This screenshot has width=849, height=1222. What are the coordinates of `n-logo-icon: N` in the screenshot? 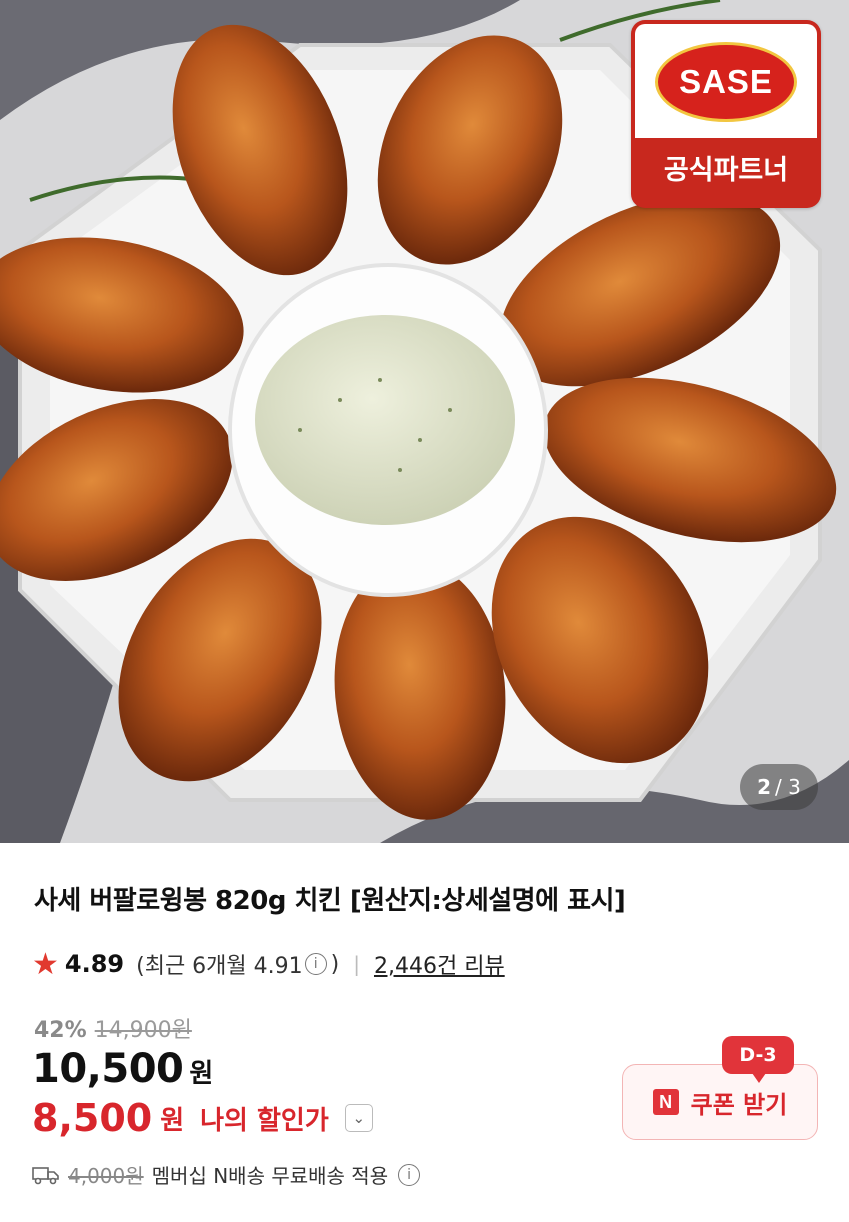 It's located at (665, 1102).